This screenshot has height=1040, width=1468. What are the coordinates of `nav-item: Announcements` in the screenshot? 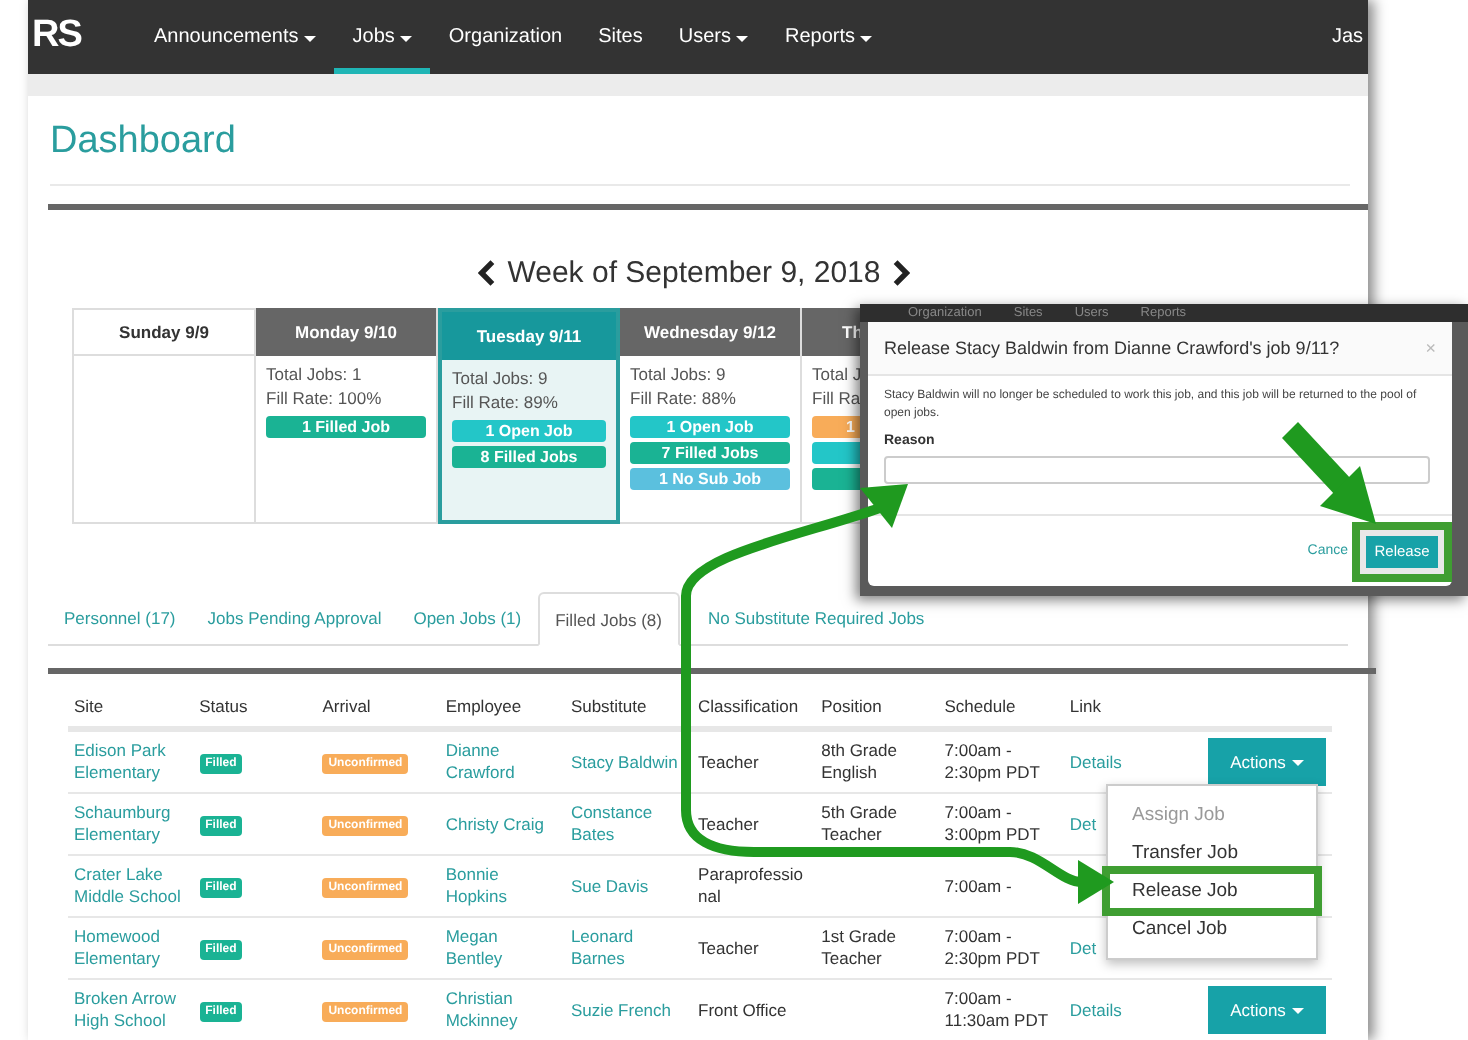 It's located at (235, 37).